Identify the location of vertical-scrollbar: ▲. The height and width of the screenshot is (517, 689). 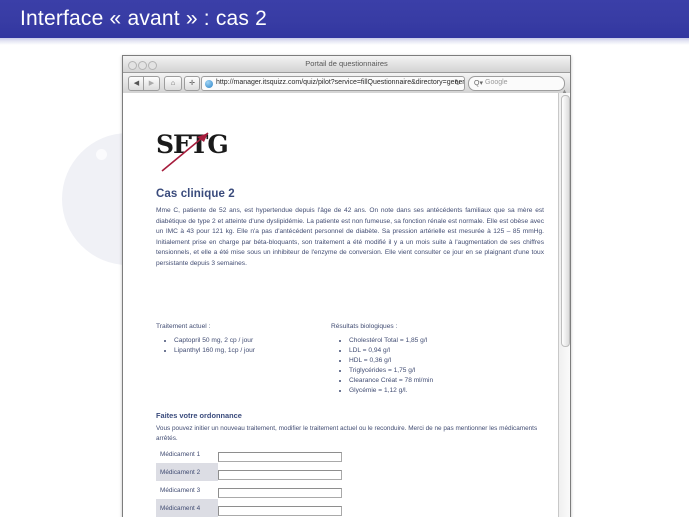
(564, 303).